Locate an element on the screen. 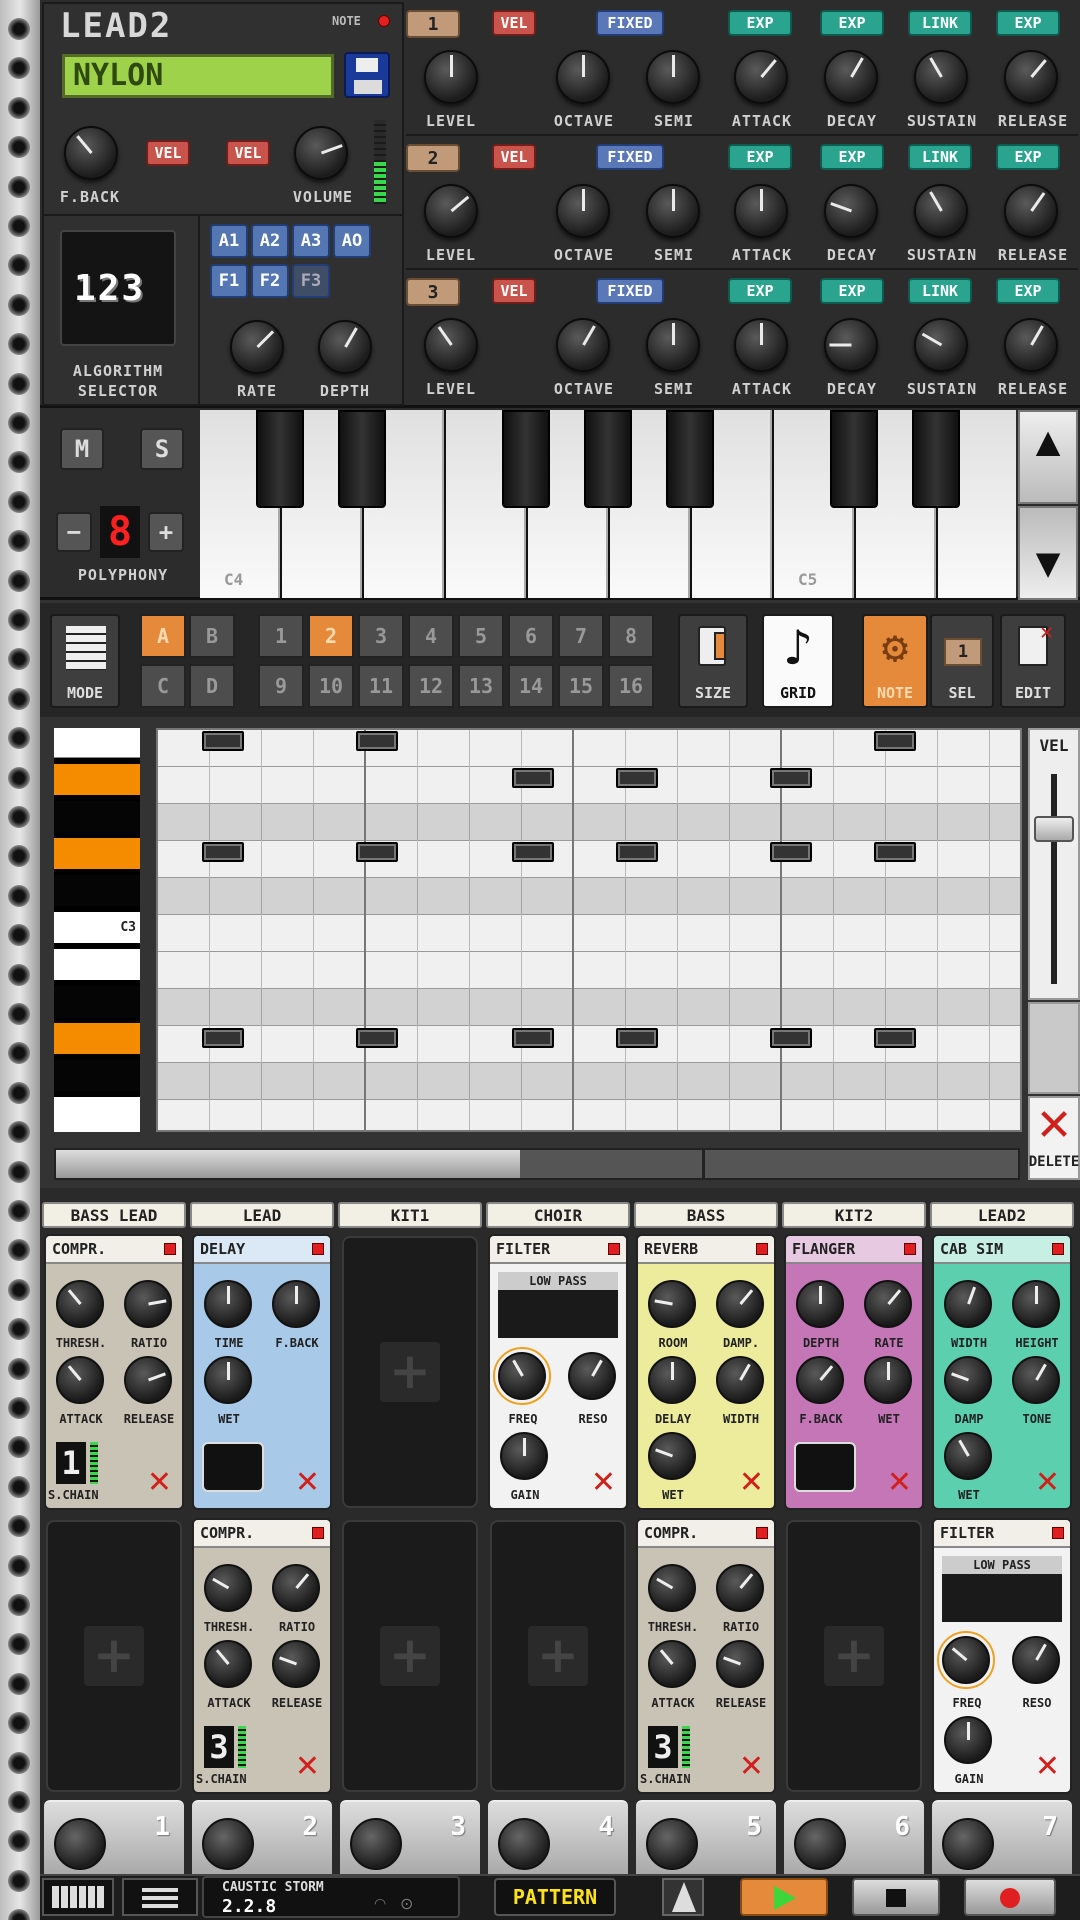  song-display: CAUSTIC STORM 2.2.8 ◠ ⊙ is located at coordinates (331, 1897).